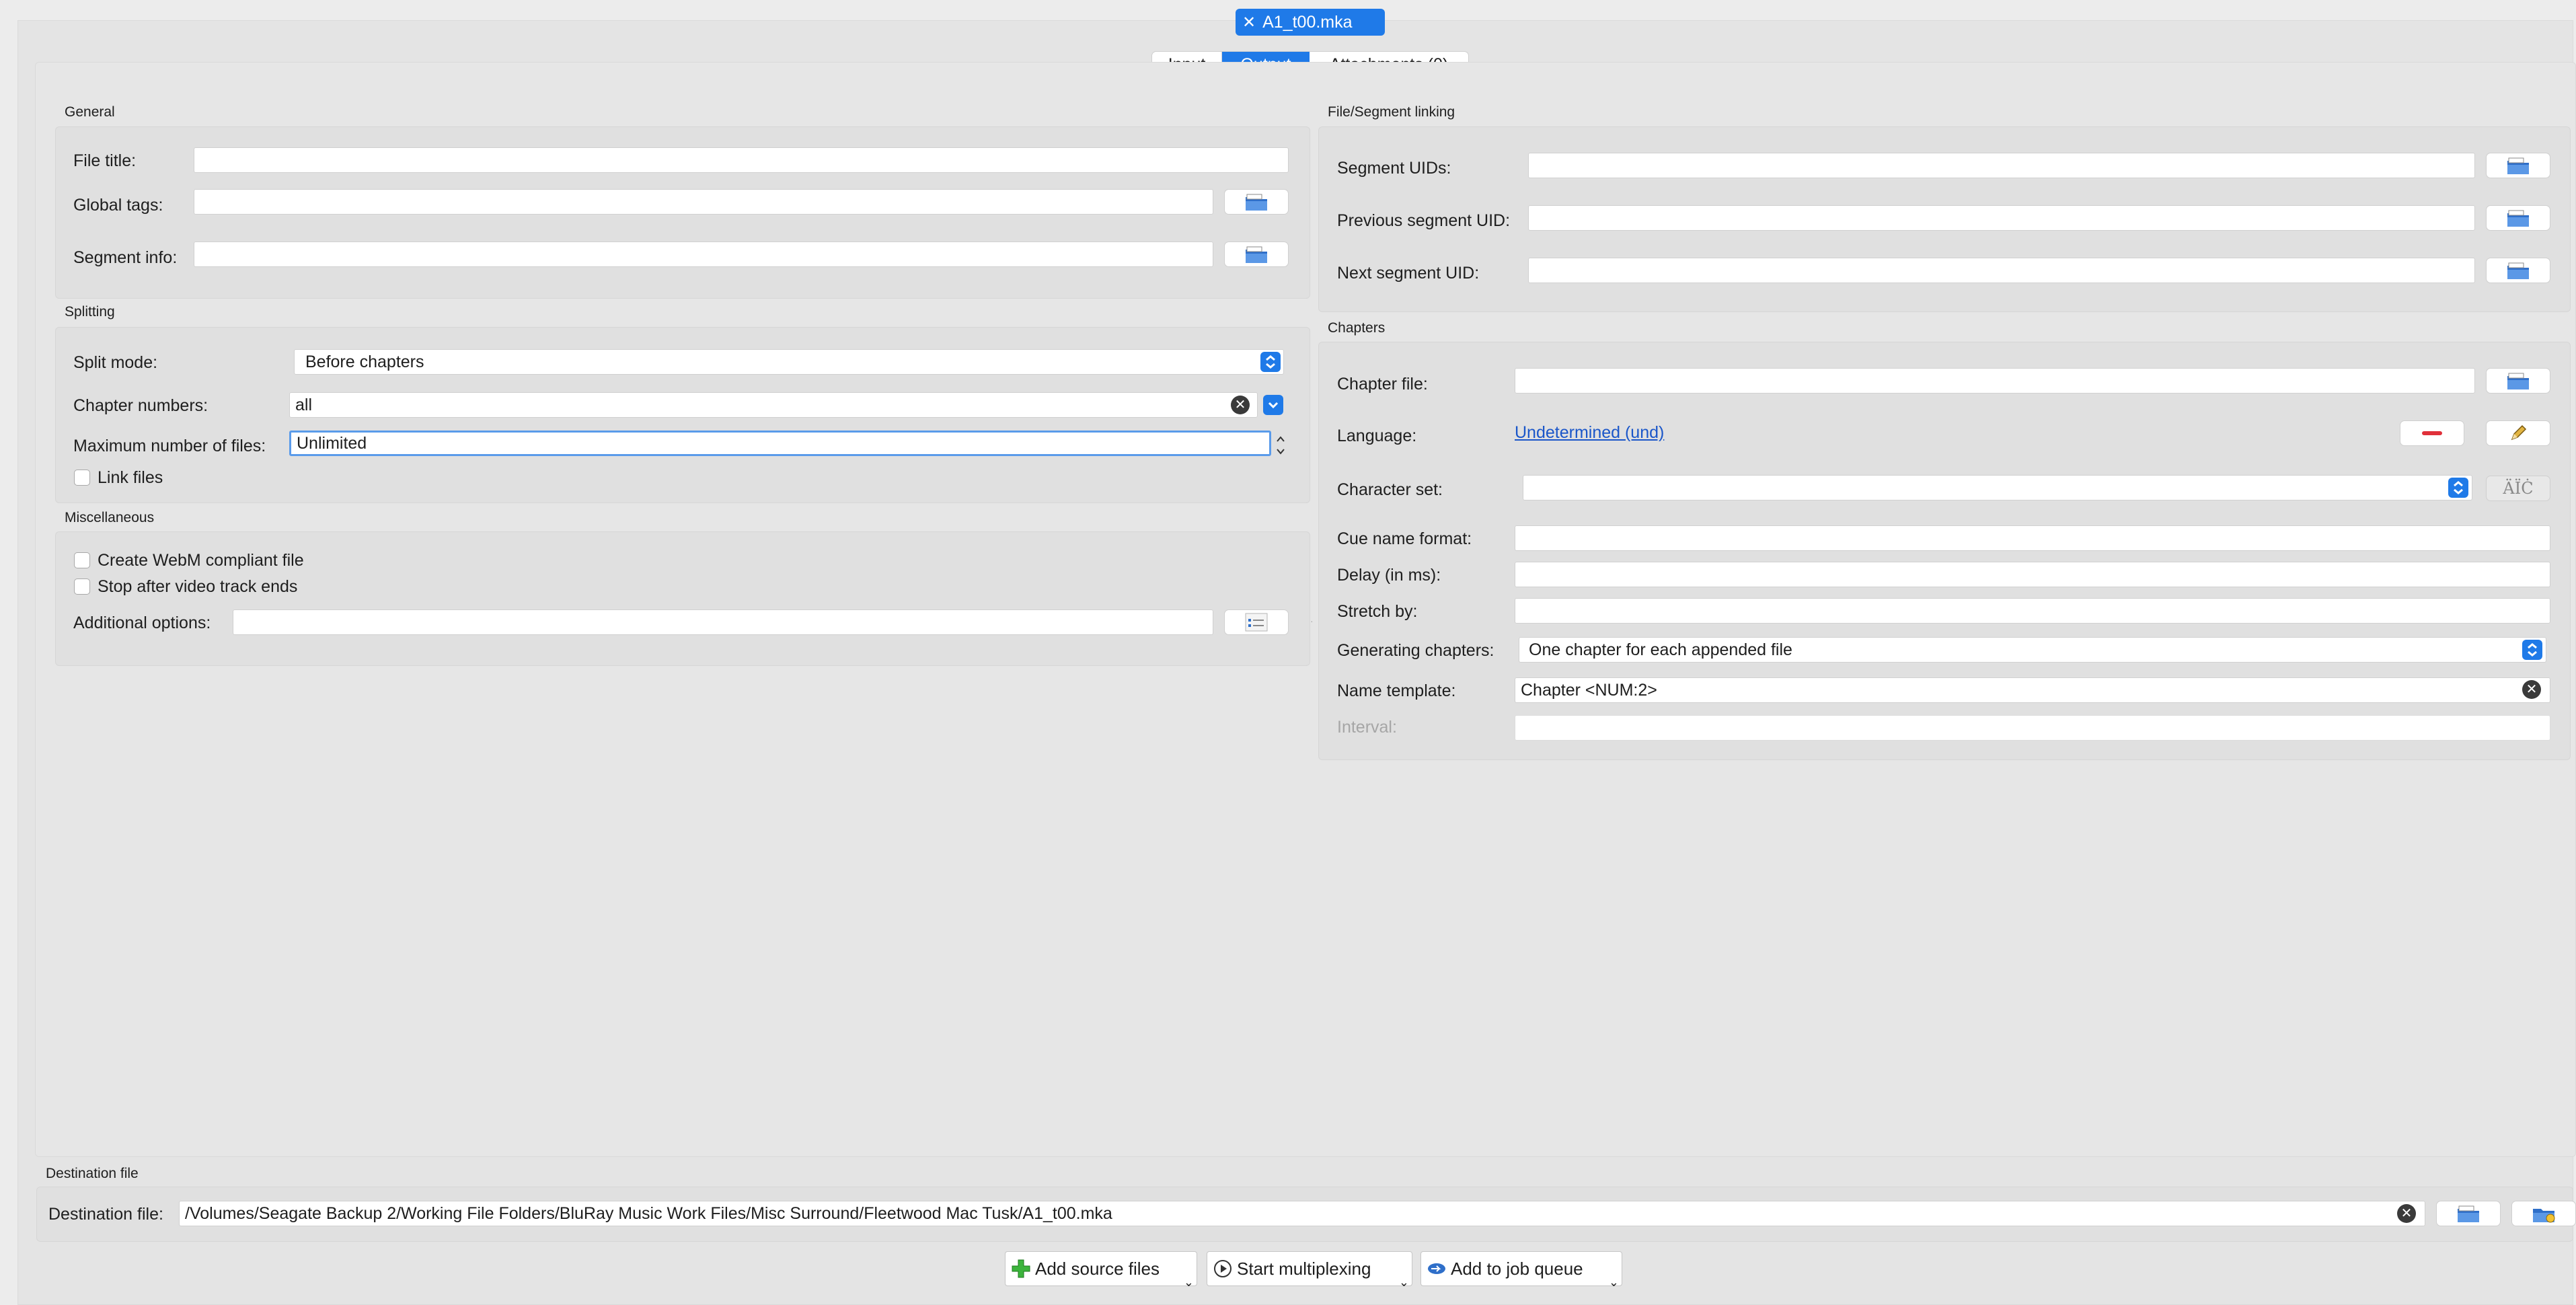 The width and height of the screenshot is (2576, 1305). What do you see at coordinates (2001, 218) in the screenshot?
I see `prev-uid-input` at bounding box center [2001, 218].